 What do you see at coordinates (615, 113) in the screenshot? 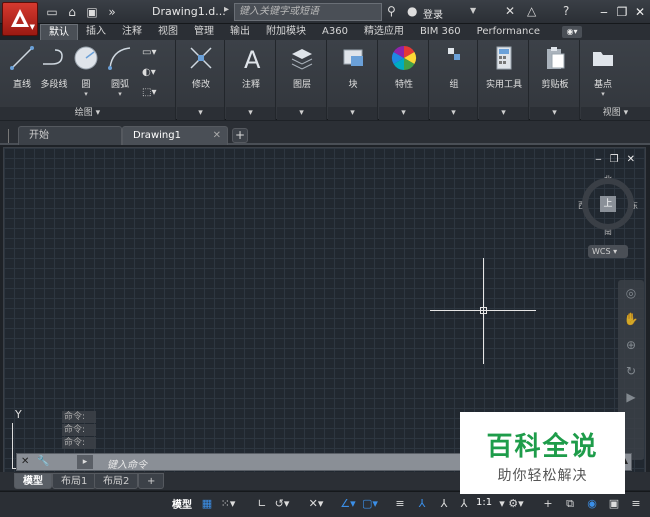
I see `view-panel-footer: 视图 ▾` at bounding box center [615, 113].